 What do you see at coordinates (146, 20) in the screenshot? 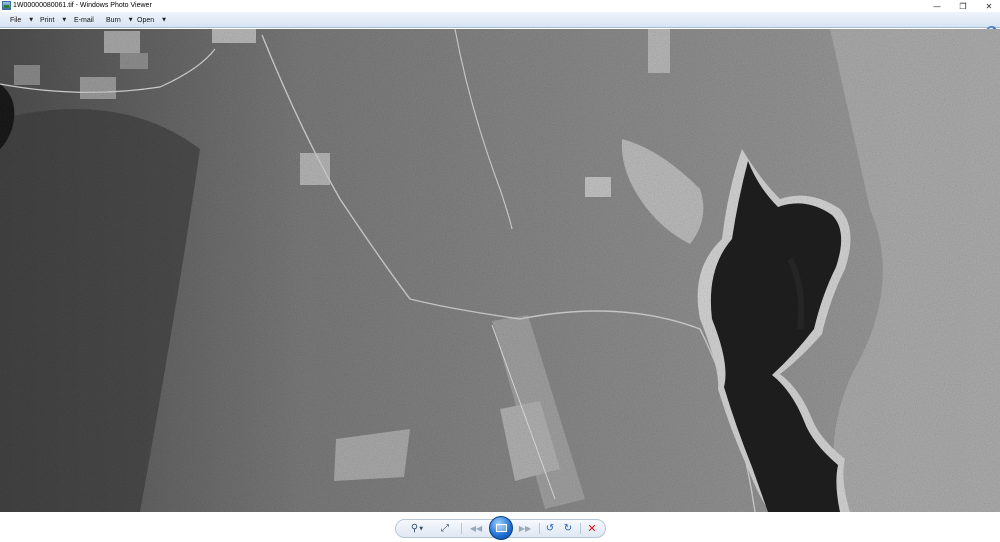
I see `menu-open-label: Open` at bounding box center [146, 20].